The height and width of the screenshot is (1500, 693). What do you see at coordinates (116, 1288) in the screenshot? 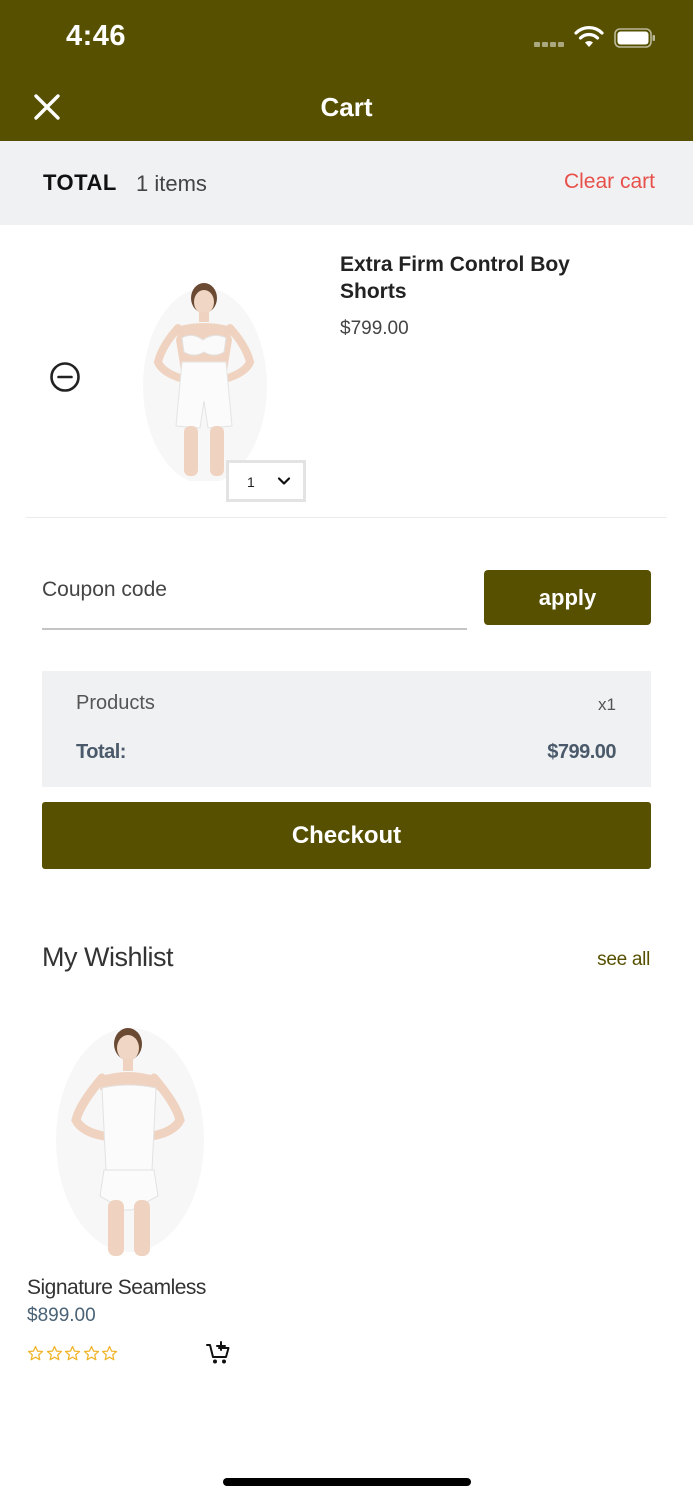
I see `wishlist-product-name: Signature Seamless` at bounding box center [116, 1288].